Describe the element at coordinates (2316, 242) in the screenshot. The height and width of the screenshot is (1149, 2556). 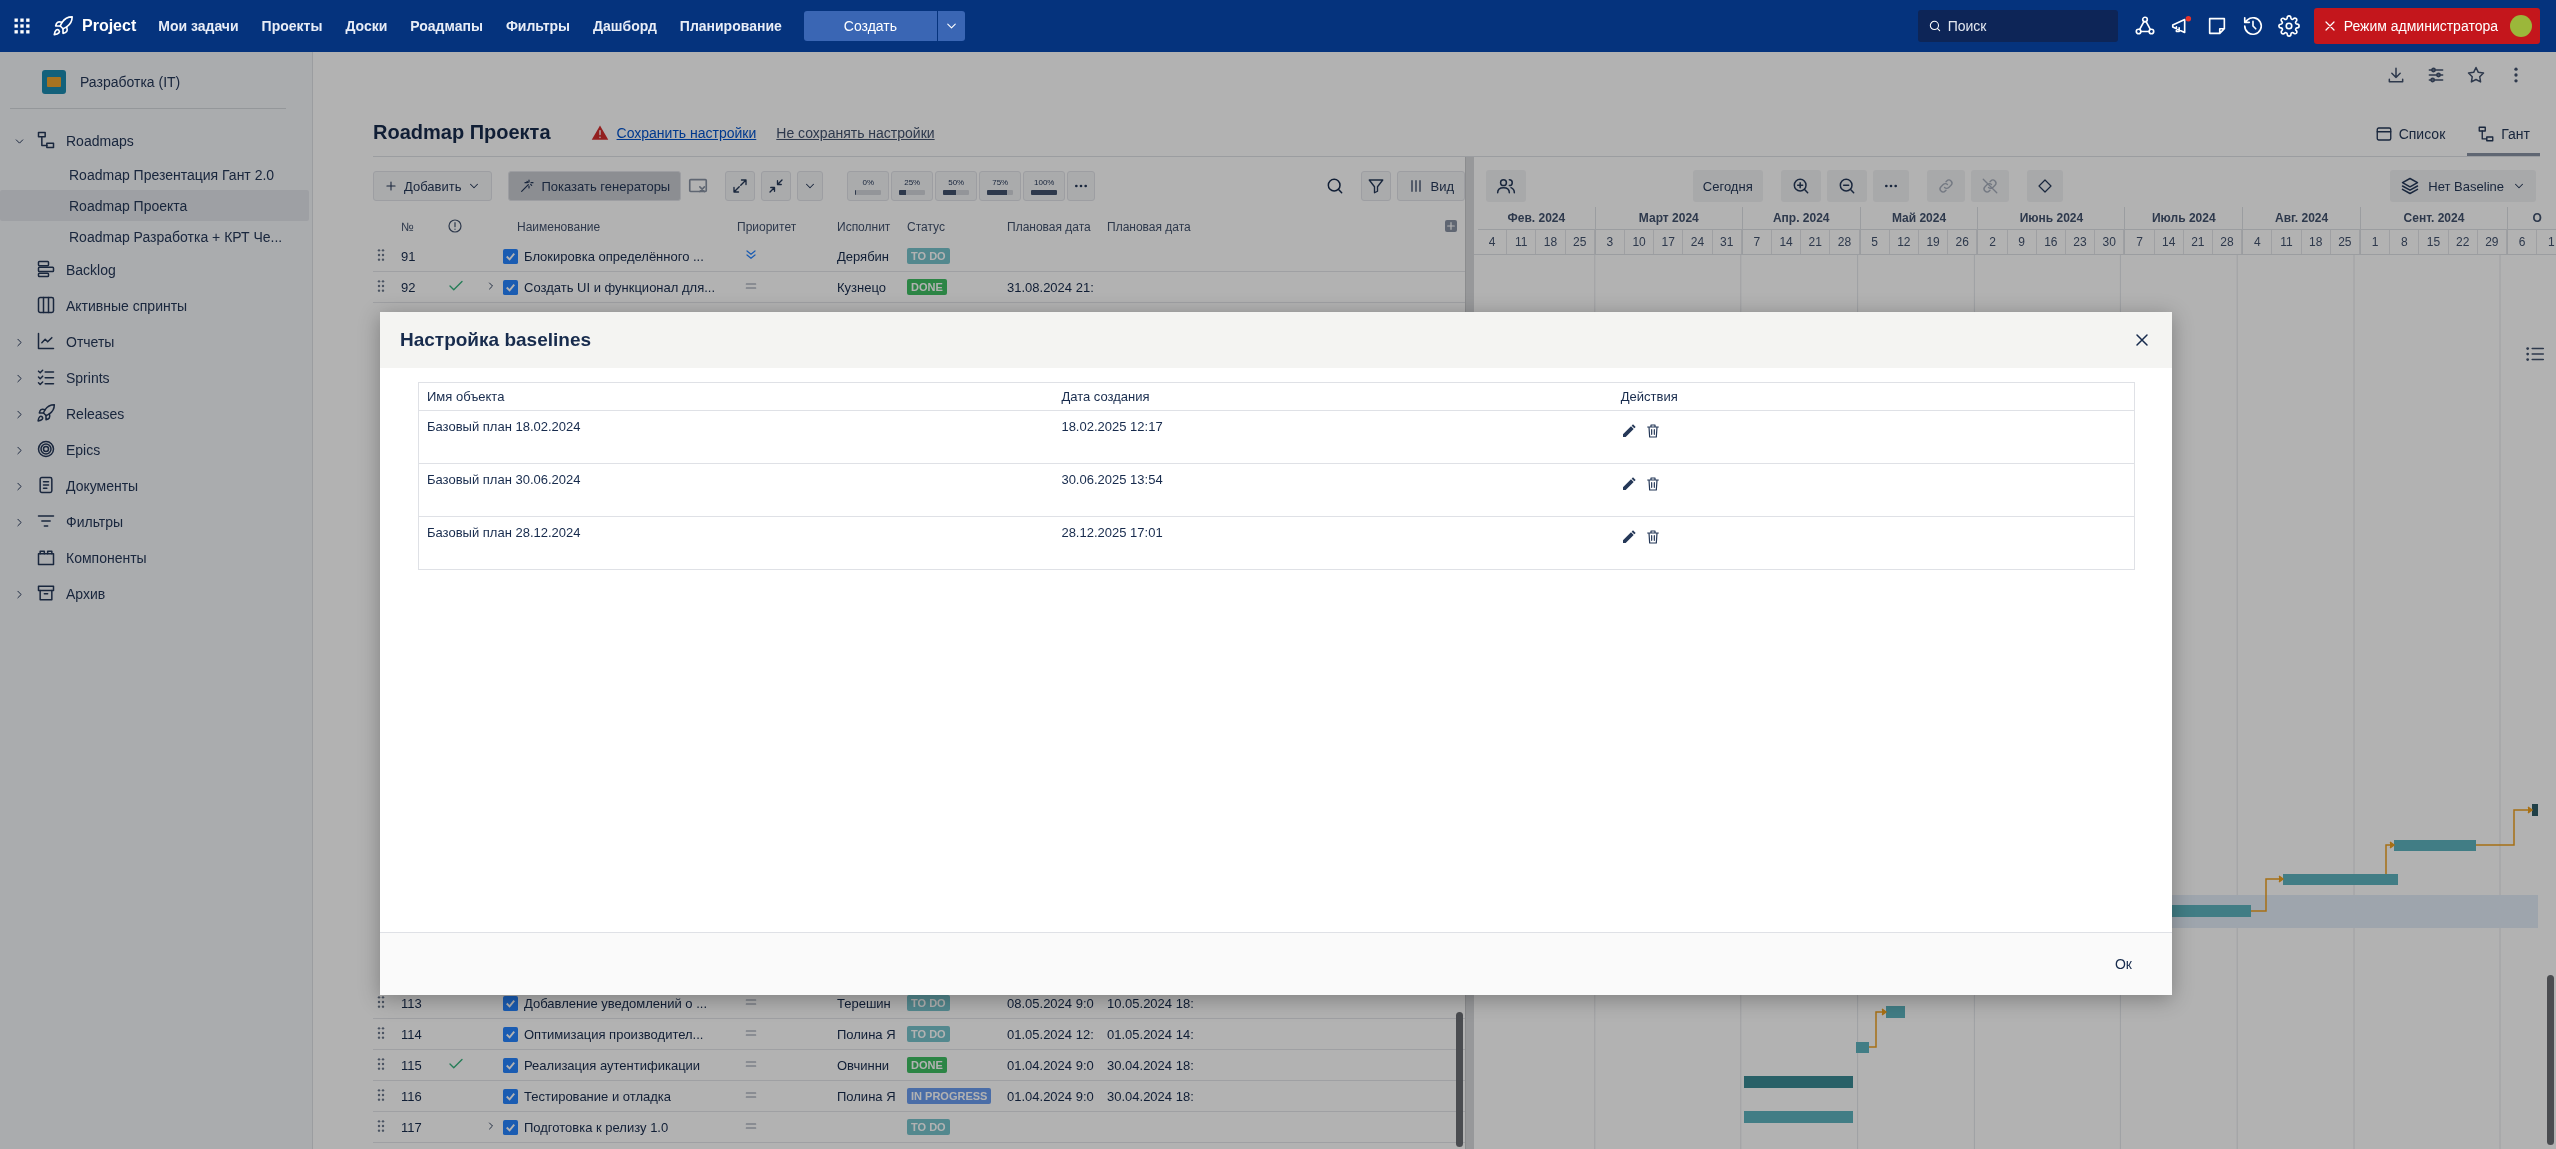
I see `week-label: 18` at that location.